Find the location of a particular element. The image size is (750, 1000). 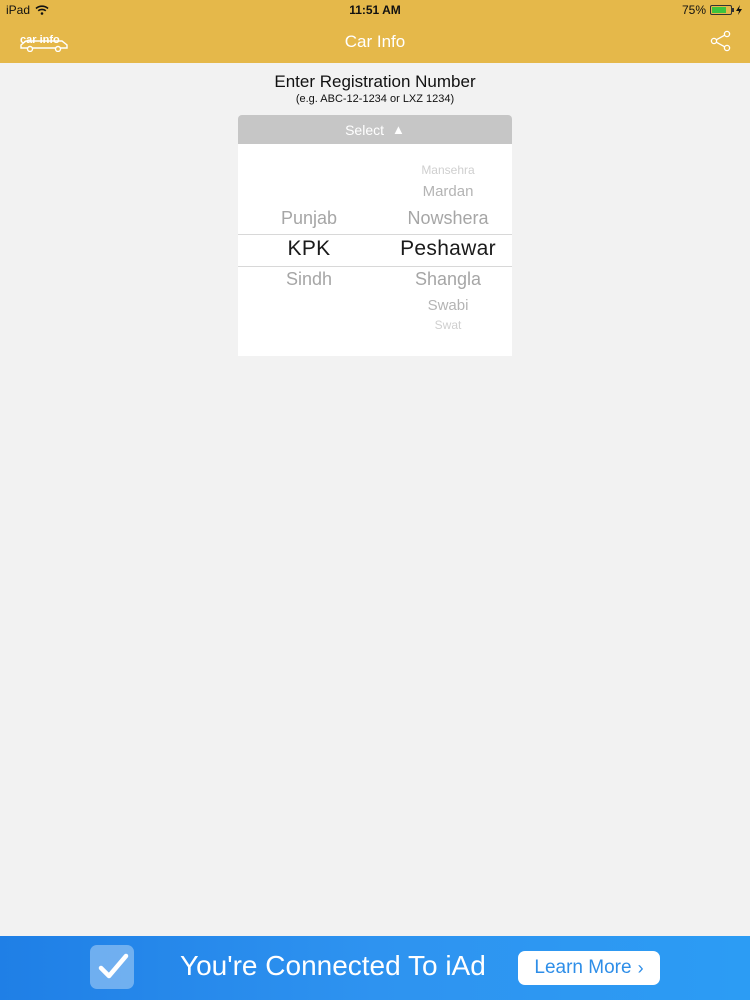

status-bar: iPad 11:51 AM 75% is located at coordinates (375, 10).